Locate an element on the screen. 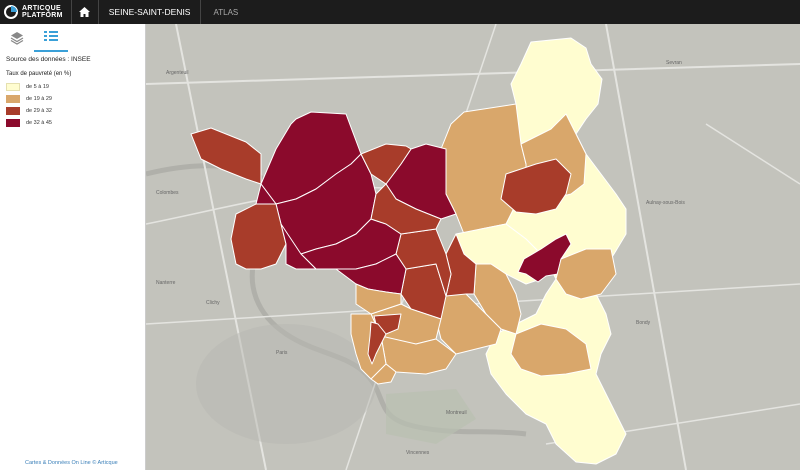 Image resolution: width=800 pixels, height=470 pixels. legend-label: de 32 à 45 is located at coordinates (39, 123).